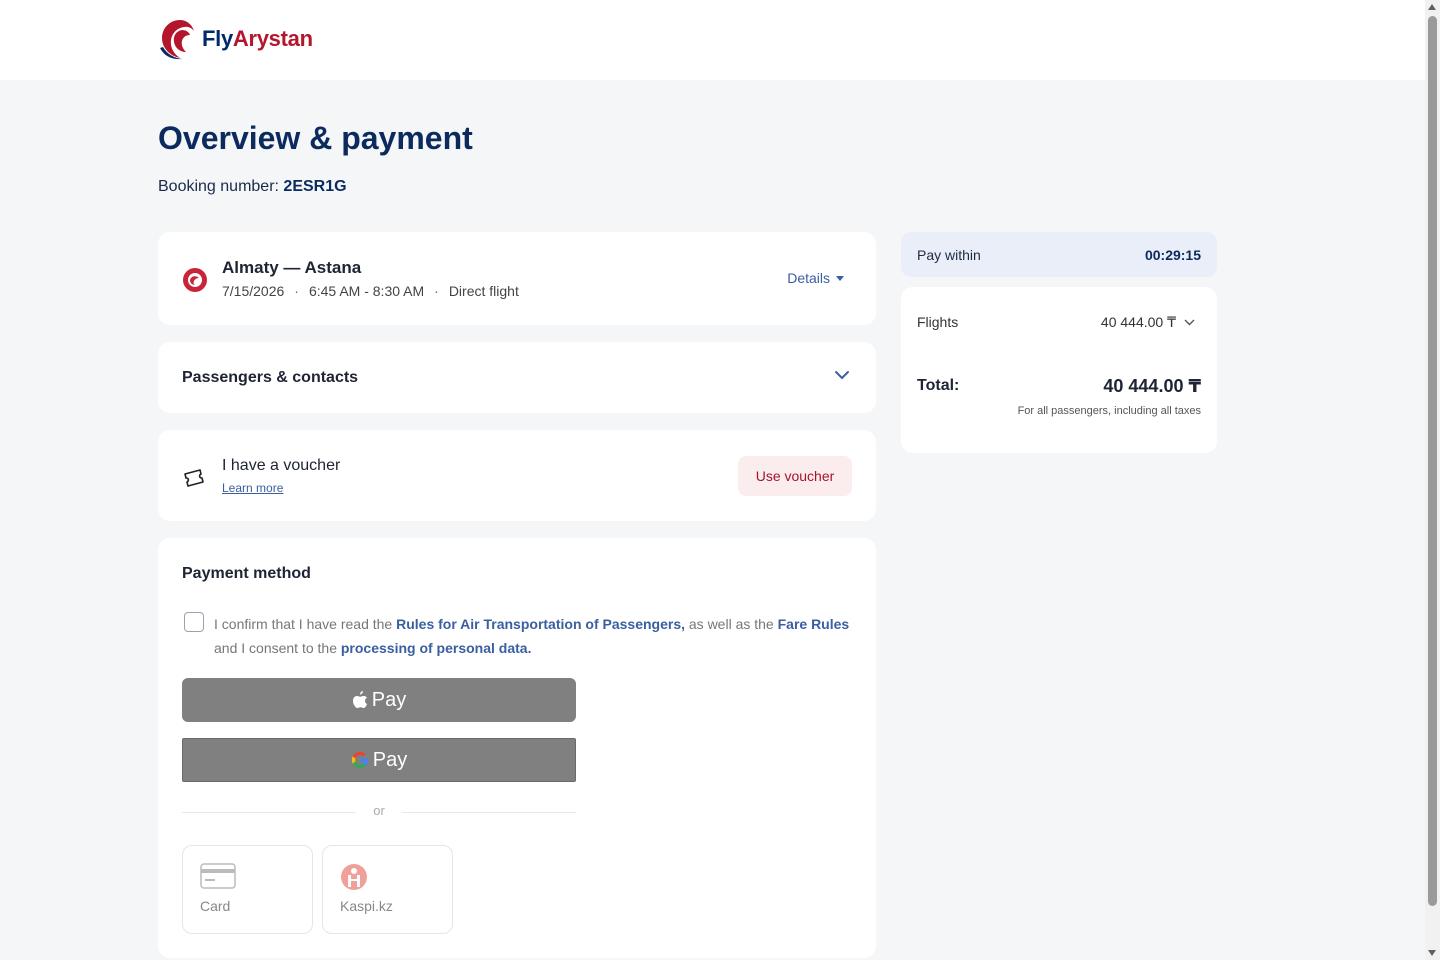 Image resolution: width=1440 pixels, height=960 pixels. I want to click on fare-rules-link: Fare Rules, so click(814, 624).